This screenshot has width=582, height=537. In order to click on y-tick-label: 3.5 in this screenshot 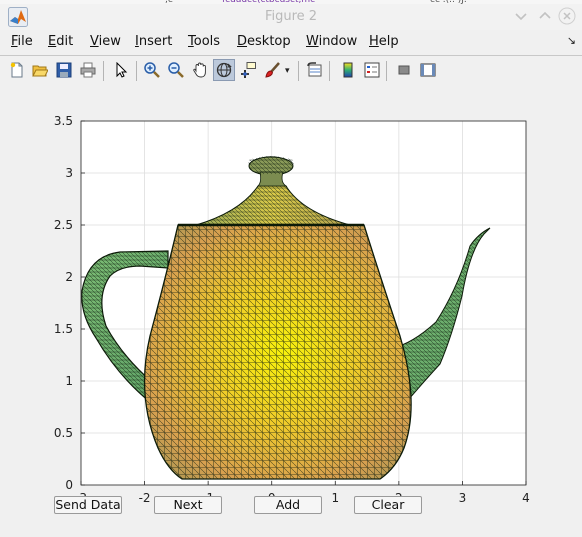, I will do `click(63, 121)`.